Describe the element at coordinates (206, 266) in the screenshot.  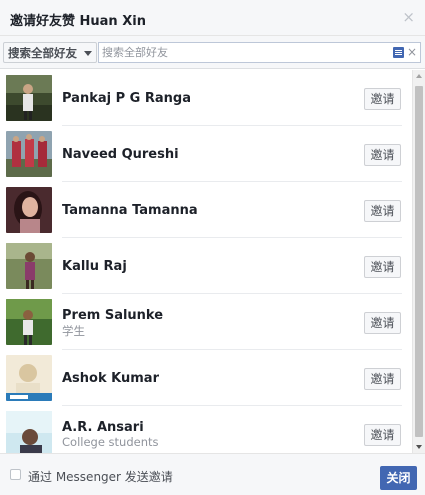
I see `list-item: Kallu Raj 邀请` at that location.